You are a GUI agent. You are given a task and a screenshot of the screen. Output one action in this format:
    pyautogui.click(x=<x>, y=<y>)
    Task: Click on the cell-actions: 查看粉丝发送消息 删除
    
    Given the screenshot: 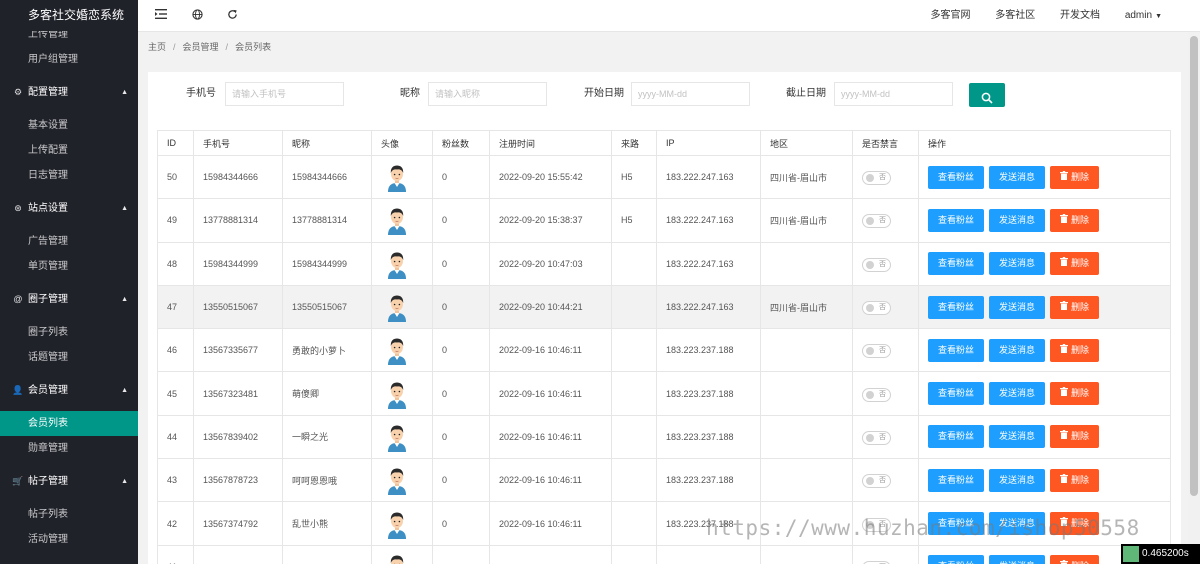 What is the action you would take?
    pyautogui.click(x=1044, y=177)
    